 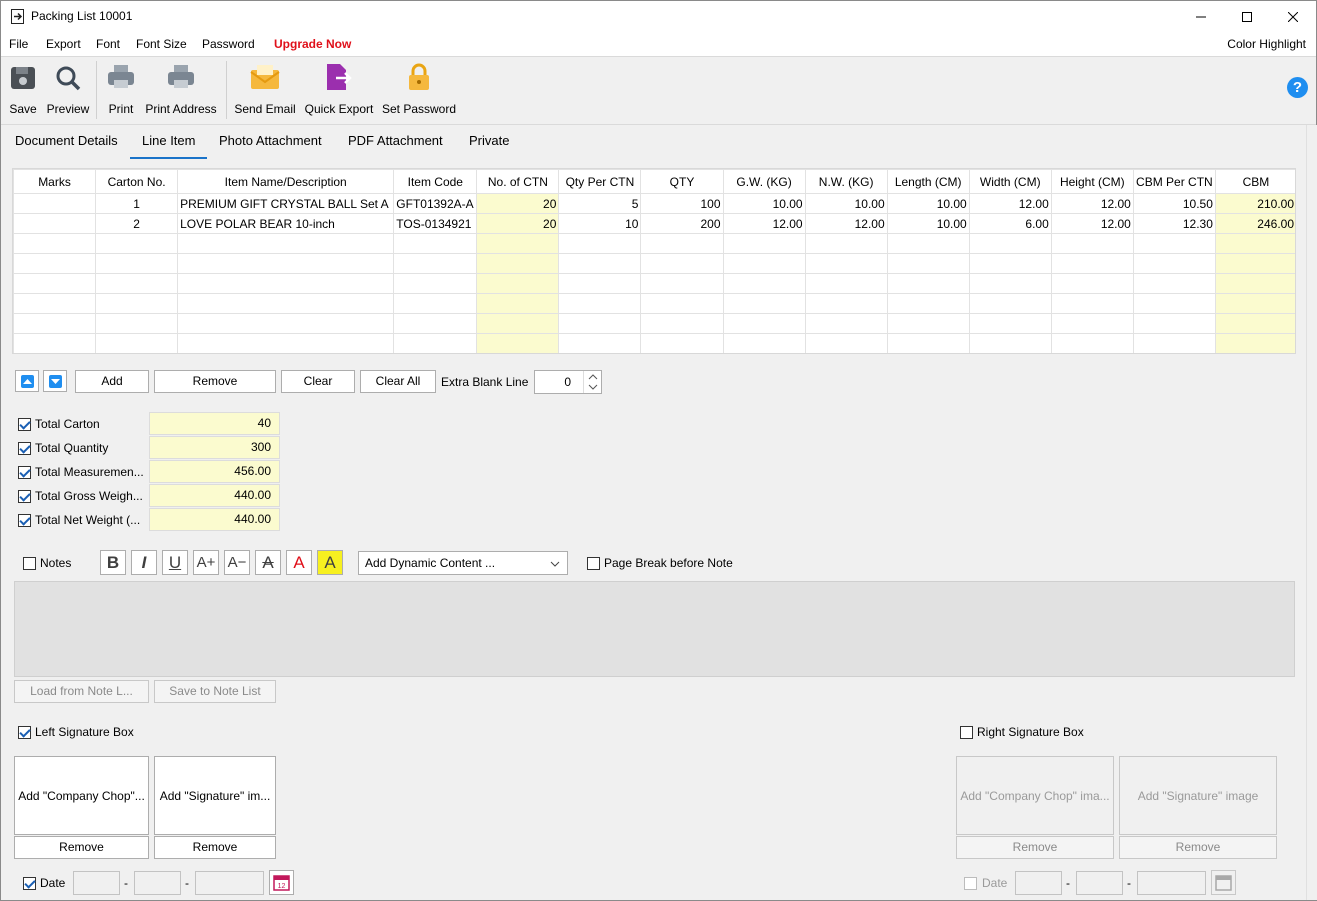 I want to click on right-date-picker-button, so click(x=1223, y=882).